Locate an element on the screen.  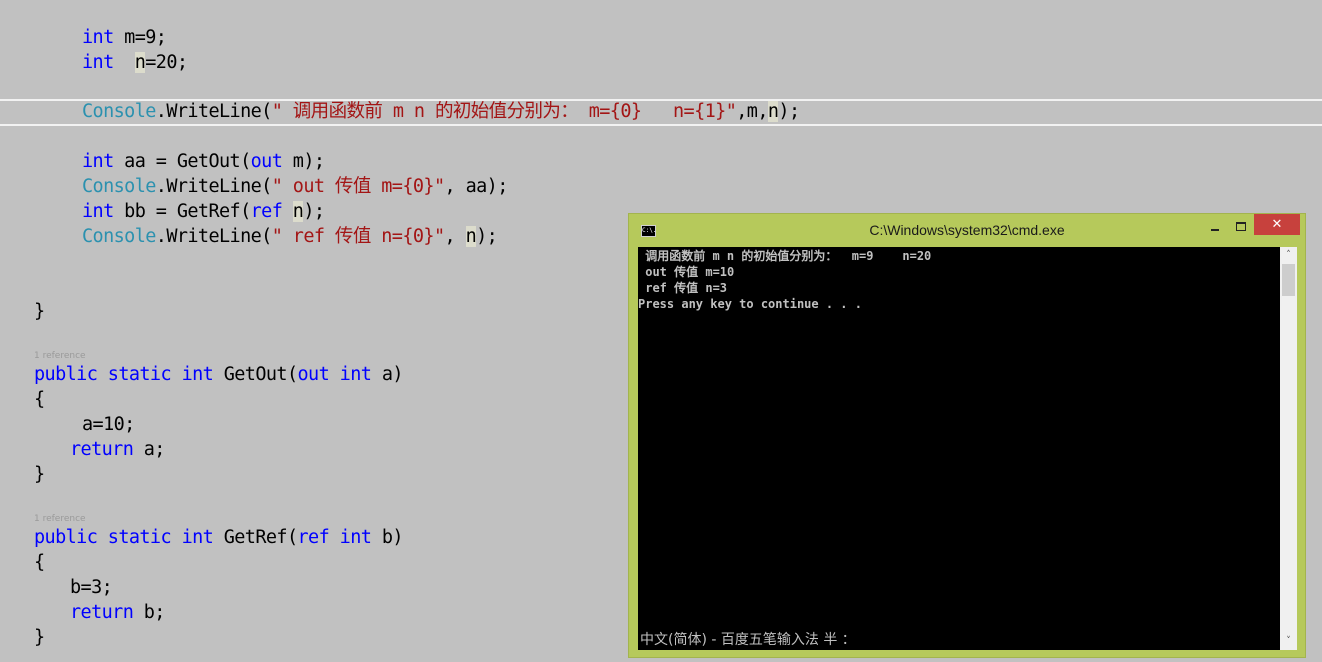
code-token: b; is located at coordinates (149, 612).